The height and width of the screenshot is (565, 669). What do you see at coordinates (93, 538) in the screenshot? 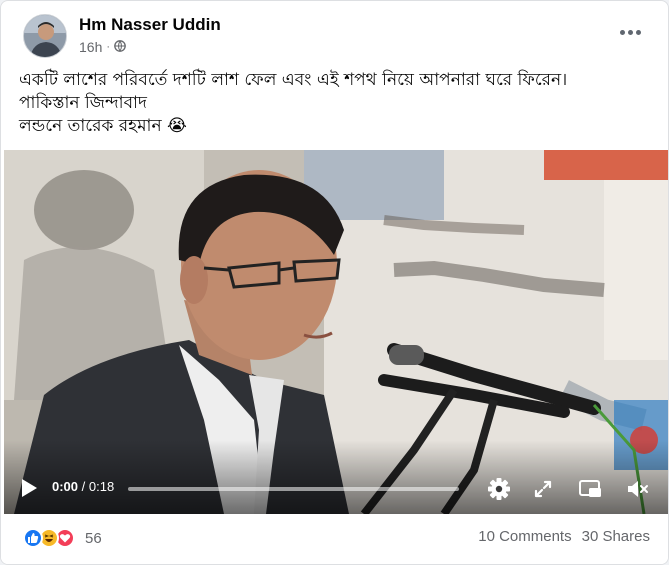
I see `reaction-count: 56` at bounding box center [93, 538].